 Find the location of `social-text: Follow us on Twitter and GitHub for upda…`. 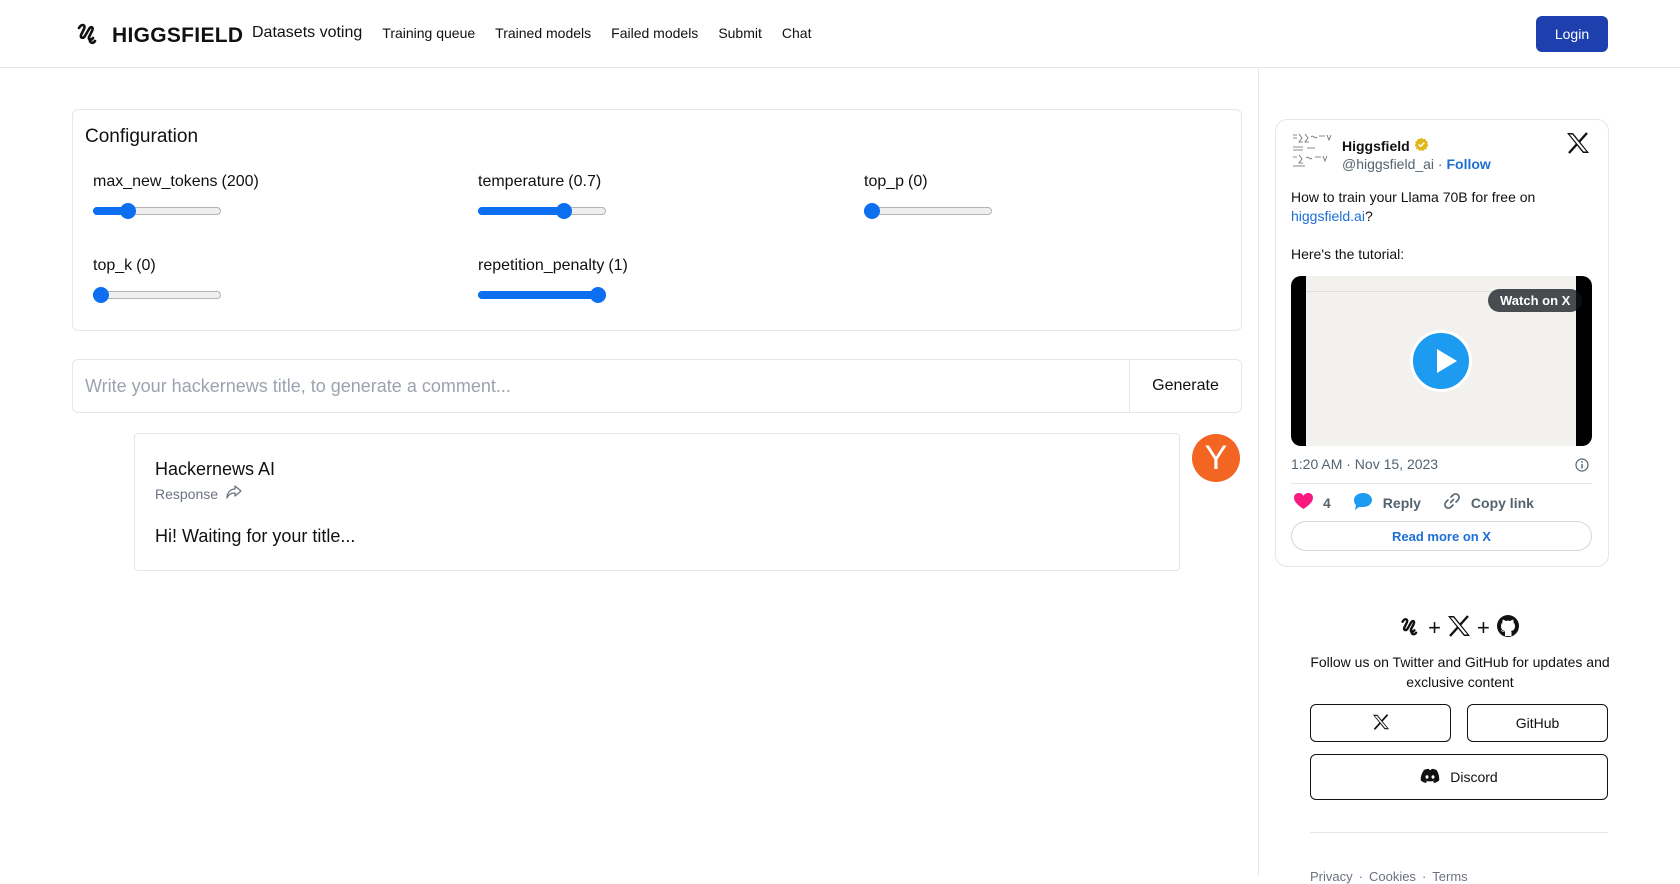

social-text: Follow us on Twitter and GitHub for upda… is located at coordinates (1460, 672).